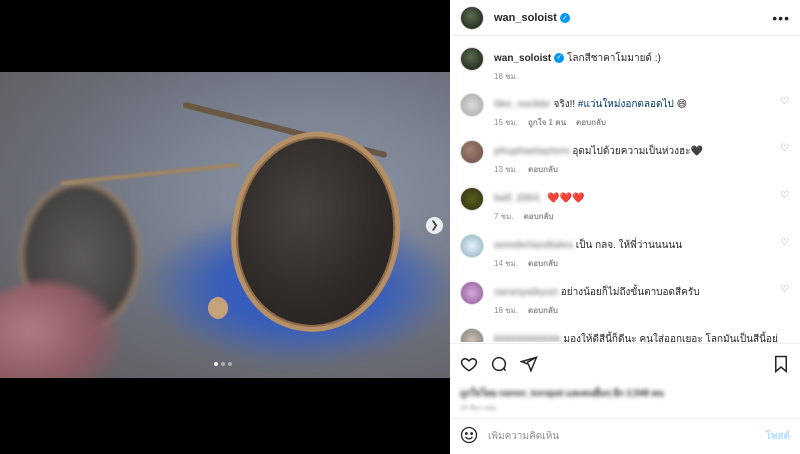 Image resolution: width=800 pixels, height=454 pixels. I want to click on comment-username: saranyaikyun, so click(526, 292).